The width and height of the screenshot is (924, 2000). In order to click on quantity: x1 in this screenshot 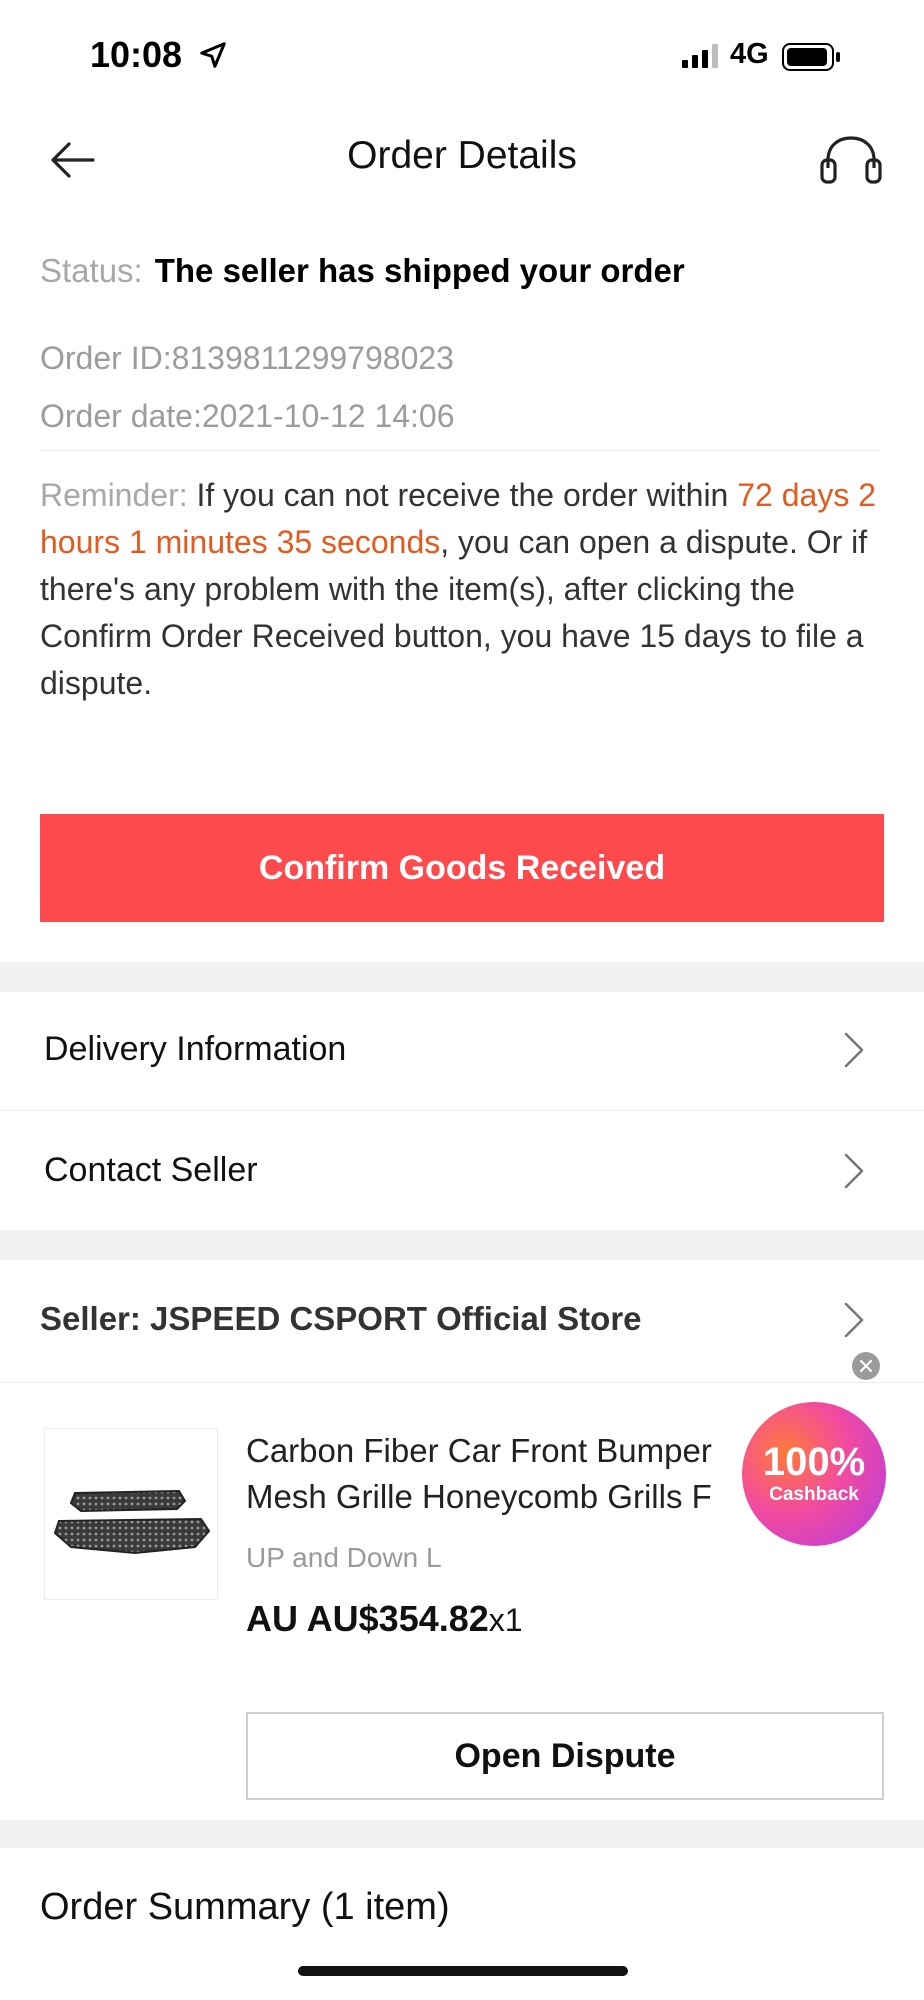, I will do `click(505, 1620)`.